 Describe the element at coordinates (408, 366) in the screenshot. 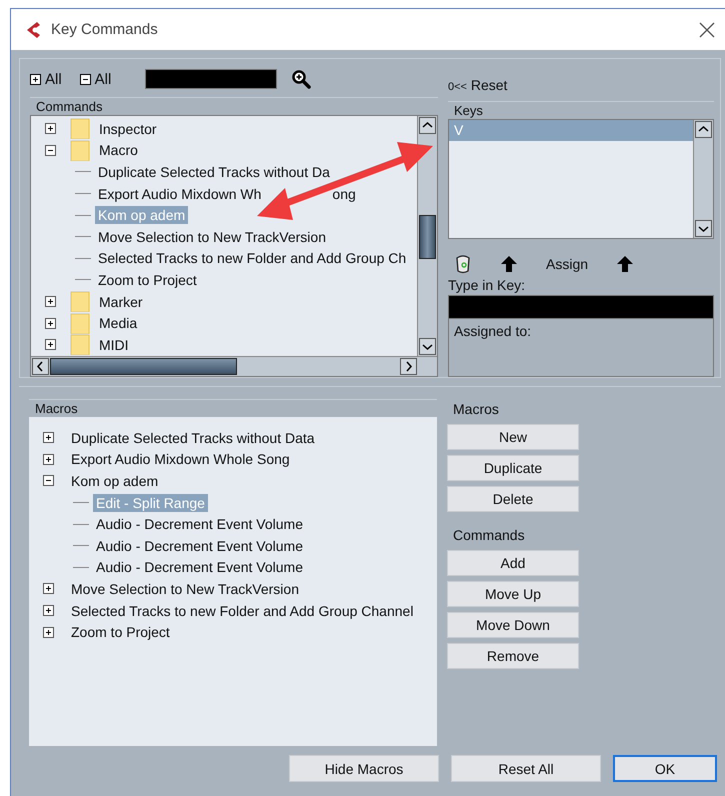

I see `scroll-right-icon` at that location.